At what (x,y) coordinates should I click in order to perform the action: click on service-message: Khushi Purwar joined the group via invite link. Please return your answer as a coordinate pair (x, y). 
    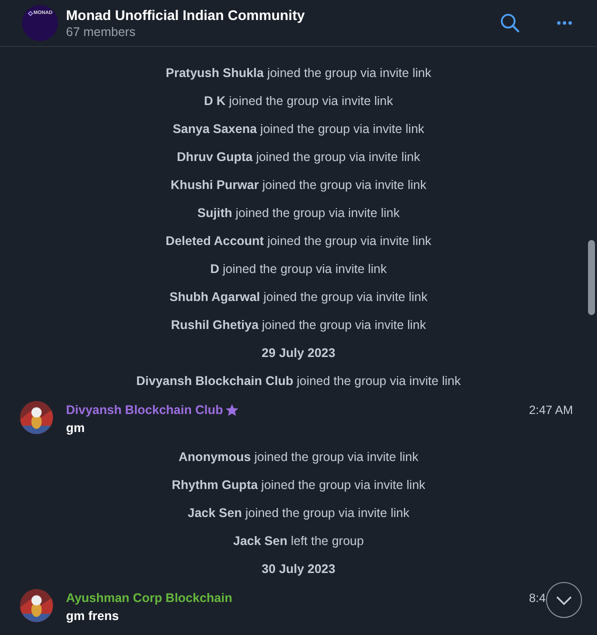
    Looking at the image, I should click on (298, 185).